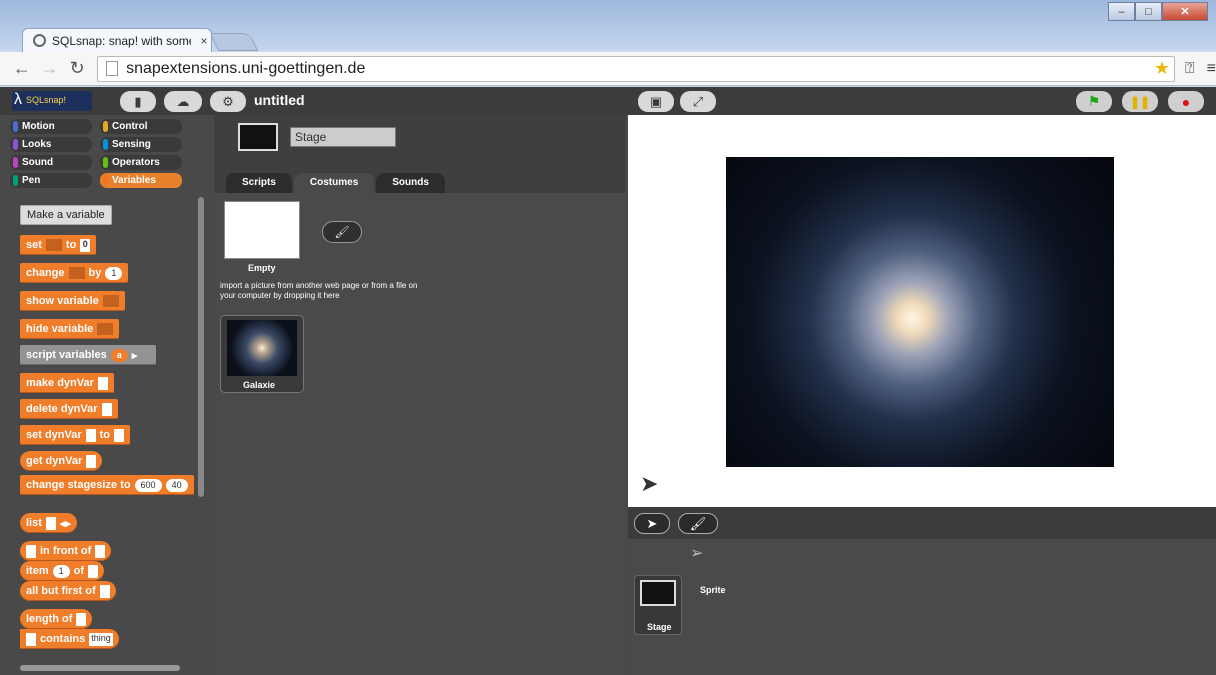 This screenshot has height=675, width=1216. What do you see at coordinates (1164, 68) in the screenshot?
I see `bookmark-star-icon: ★` at bounding box center [1164, 68].